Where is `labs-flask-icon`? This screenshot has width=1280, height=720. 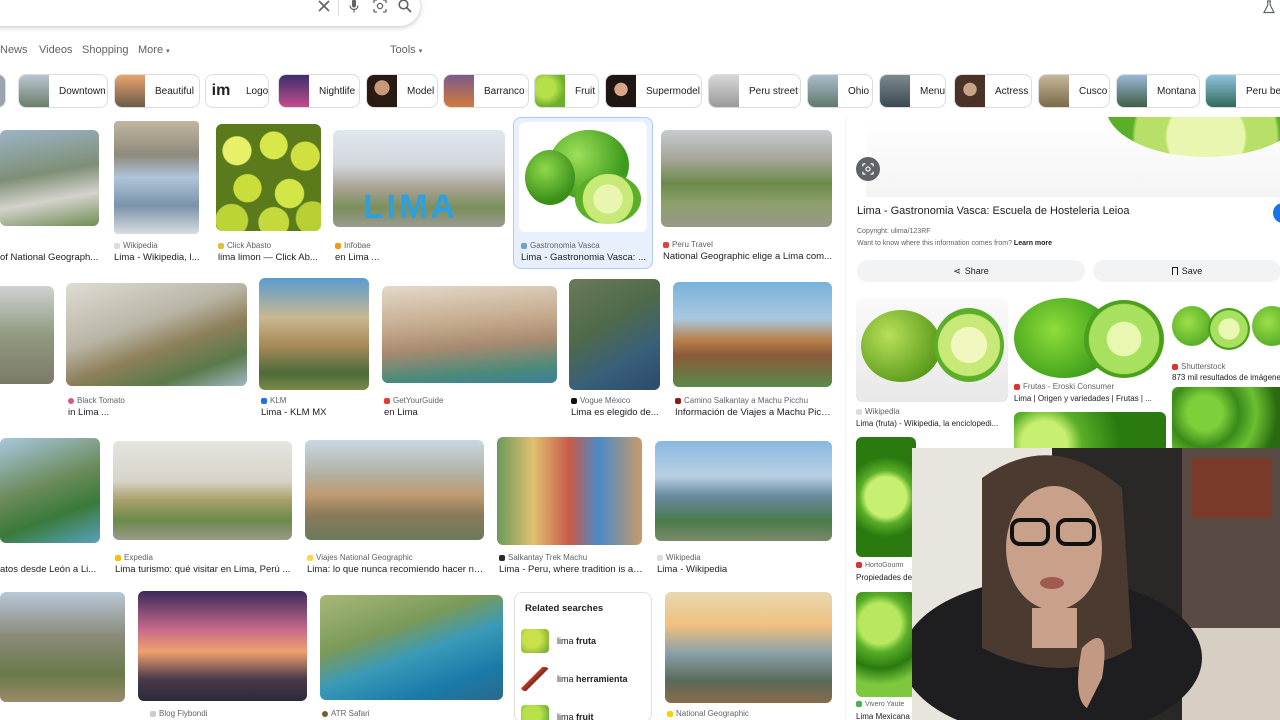
labs-flask-icon is located at coordinates (1270, 8).